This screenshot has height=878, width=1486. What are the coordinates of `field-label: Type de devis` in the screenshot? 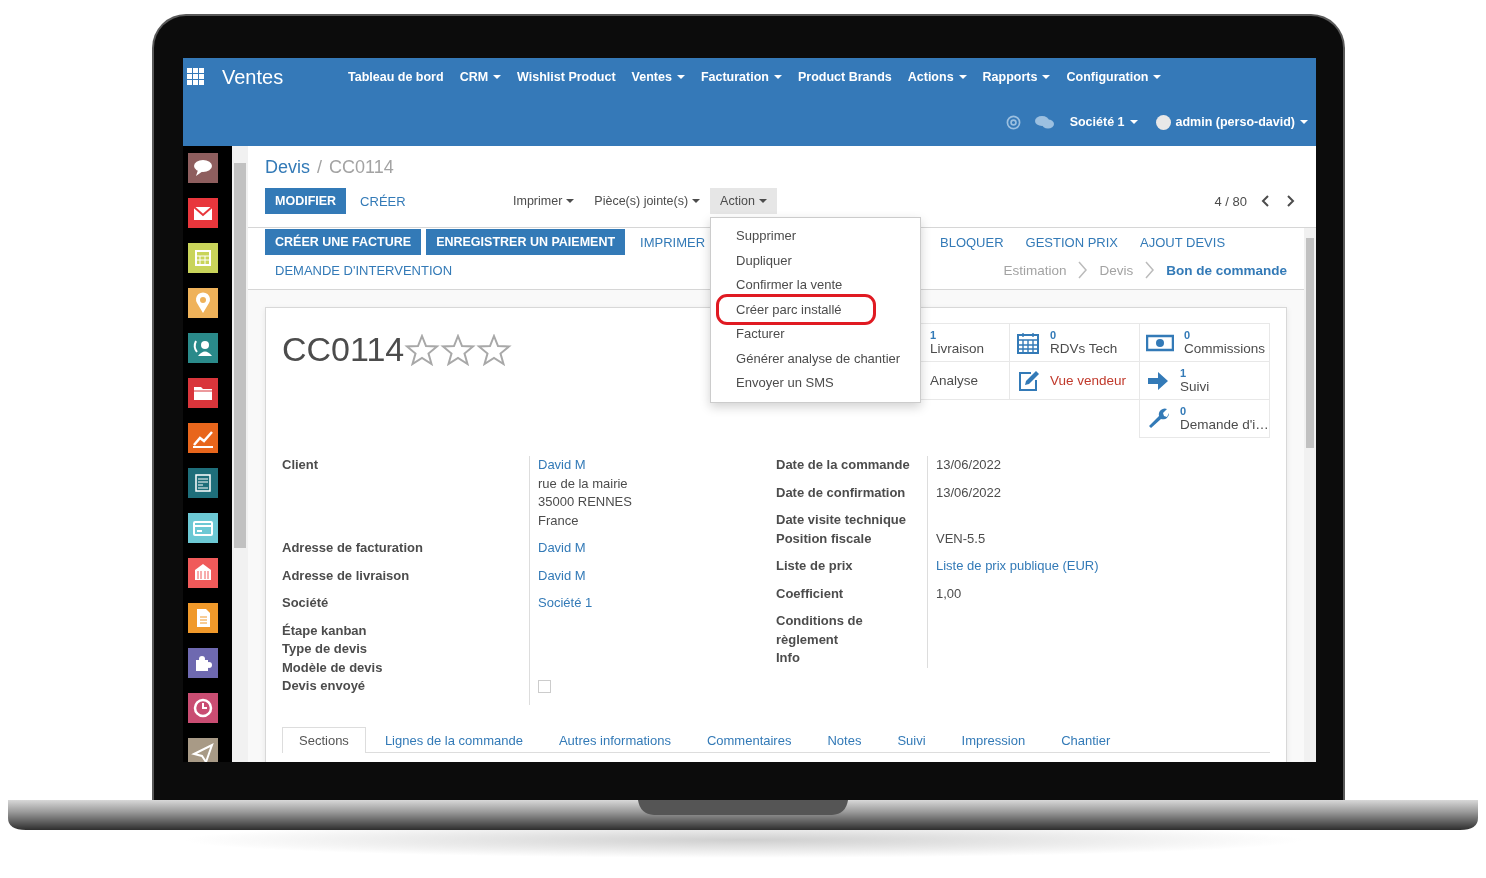 It's located at (325, 649).